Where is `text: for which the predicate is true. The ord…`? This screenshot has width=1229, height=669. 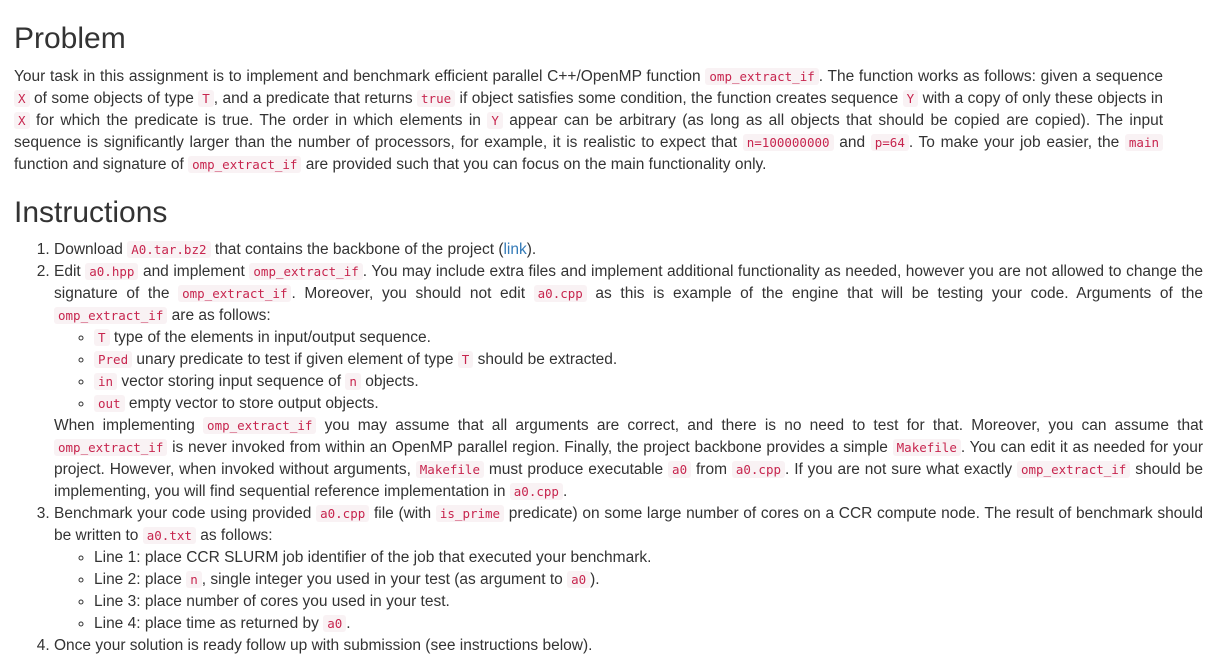 text: for which the predicate is true. The ord… is located at coordinates (258, 120).